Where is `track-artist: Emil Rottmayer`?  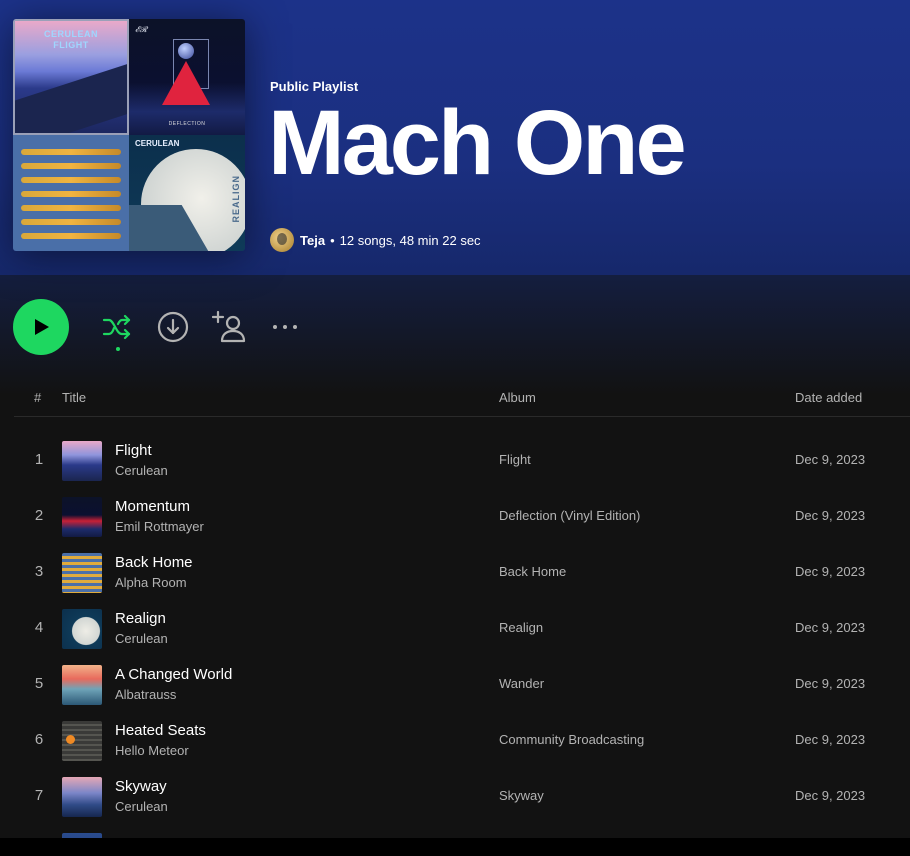 track-artist: Emil Rottmayer is located at coordinates (159, 526).